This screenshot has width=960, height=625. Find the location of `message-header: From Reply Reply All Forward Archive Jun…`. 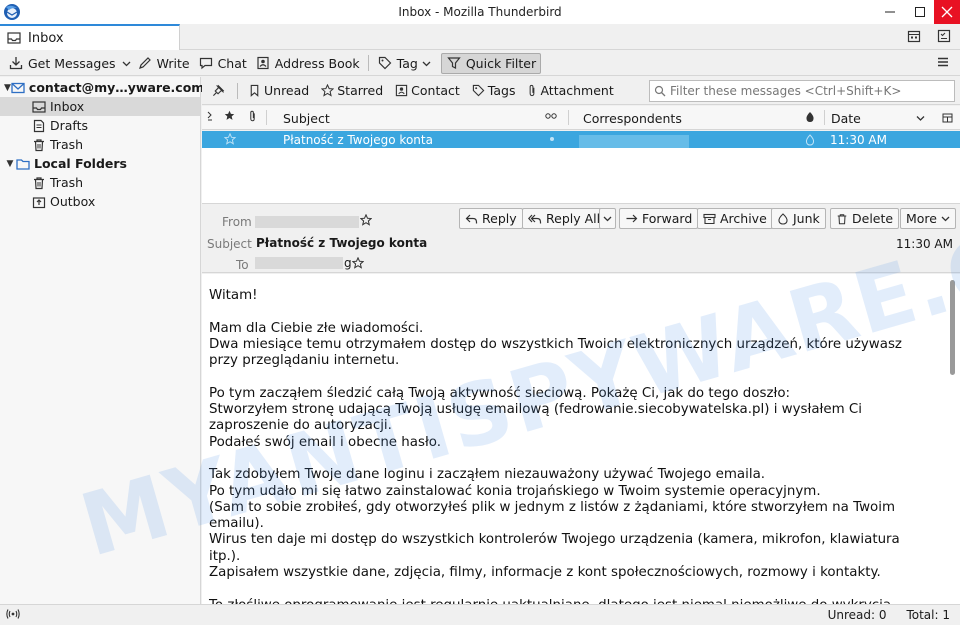

message-header: From Reply Reply All Forward Archive Jun… is located at coordinates (581, 239).